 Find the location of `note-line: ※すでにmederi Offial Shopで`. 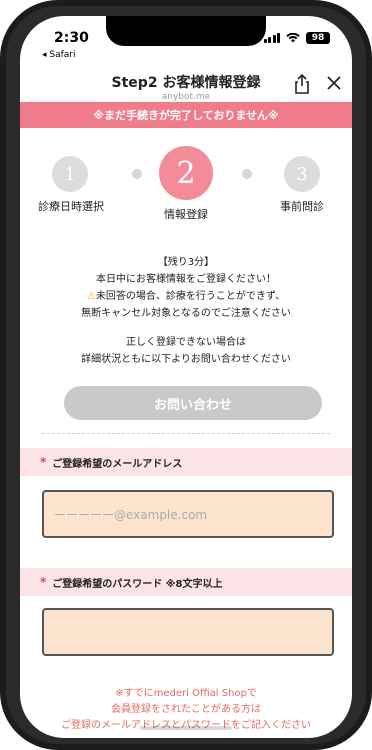

note-line: ※すでにmederi Offial Shopで is located at coordinates (186, 693).